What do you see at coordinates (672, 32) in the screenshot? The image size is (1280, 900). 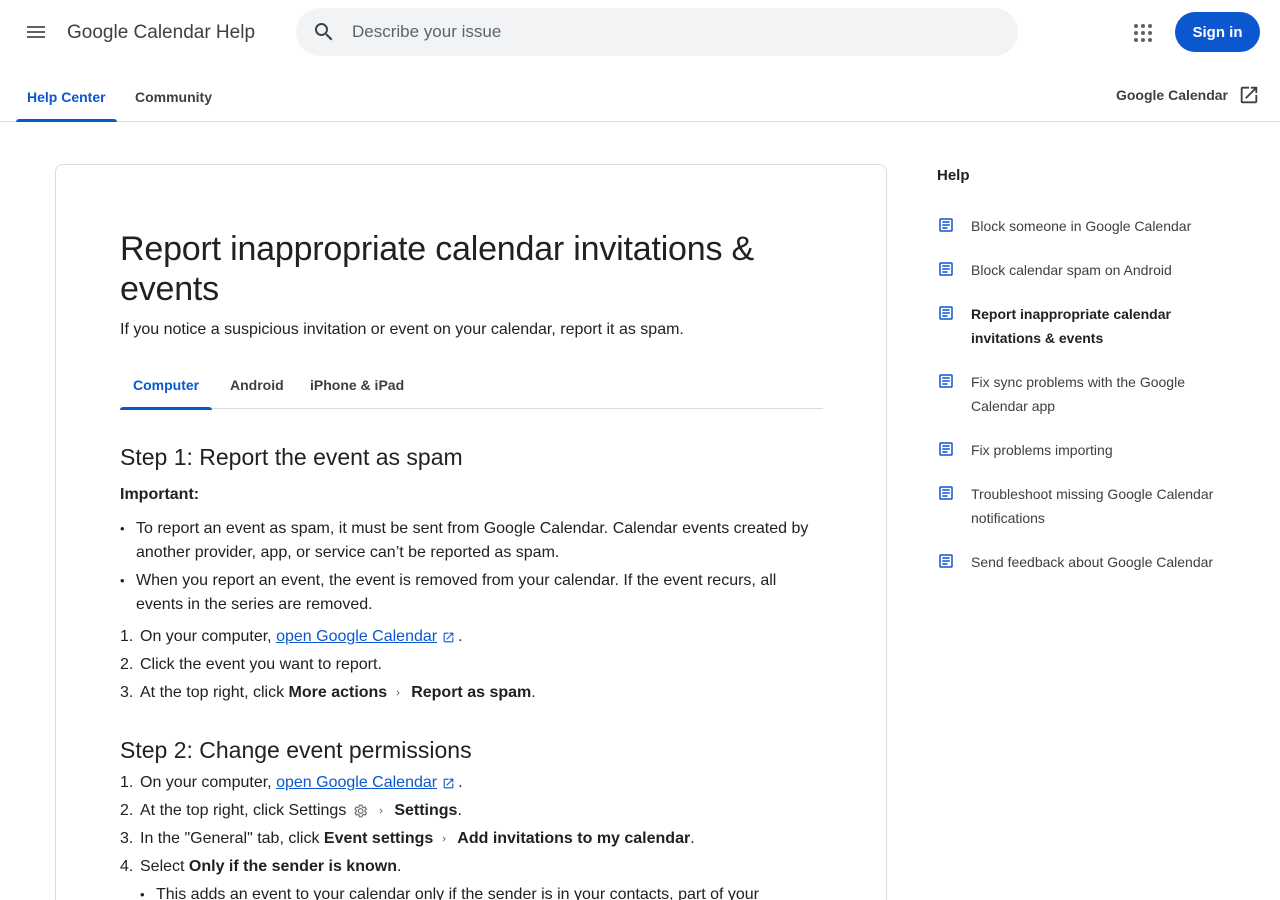 I see `search-input` at bounding box center [672, 32].